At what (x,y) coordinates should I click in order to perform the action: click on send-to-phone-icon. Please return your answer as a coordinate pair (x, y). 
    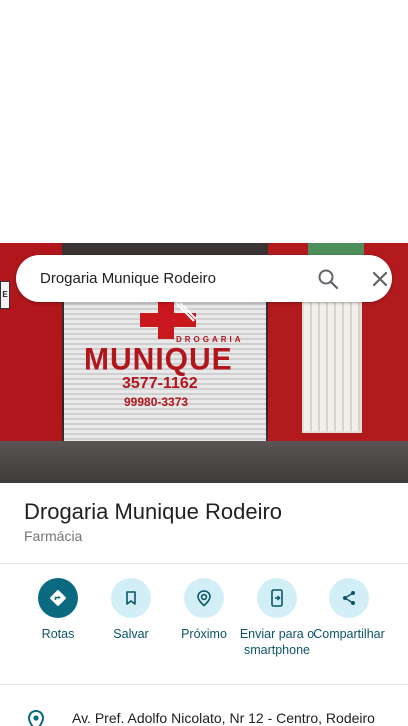
    Looking at the image, I should click on (277, 598).